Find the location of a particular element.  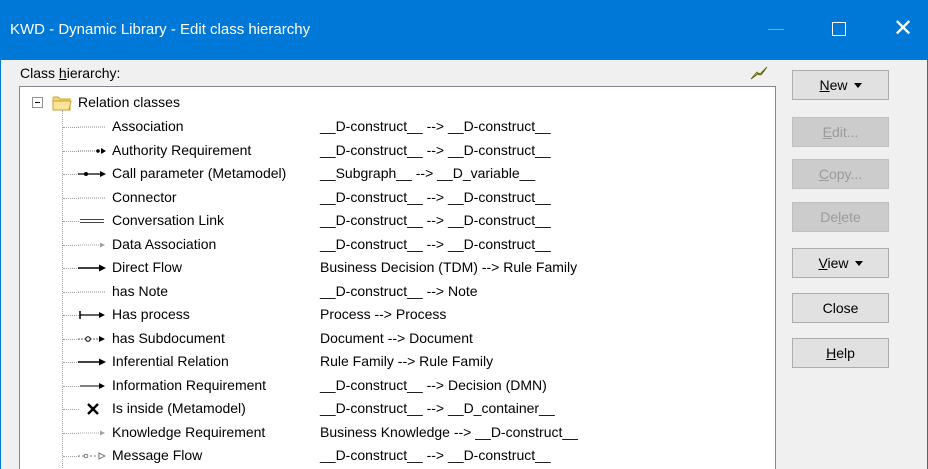

folder-icon is located at coordinates (62, 103).